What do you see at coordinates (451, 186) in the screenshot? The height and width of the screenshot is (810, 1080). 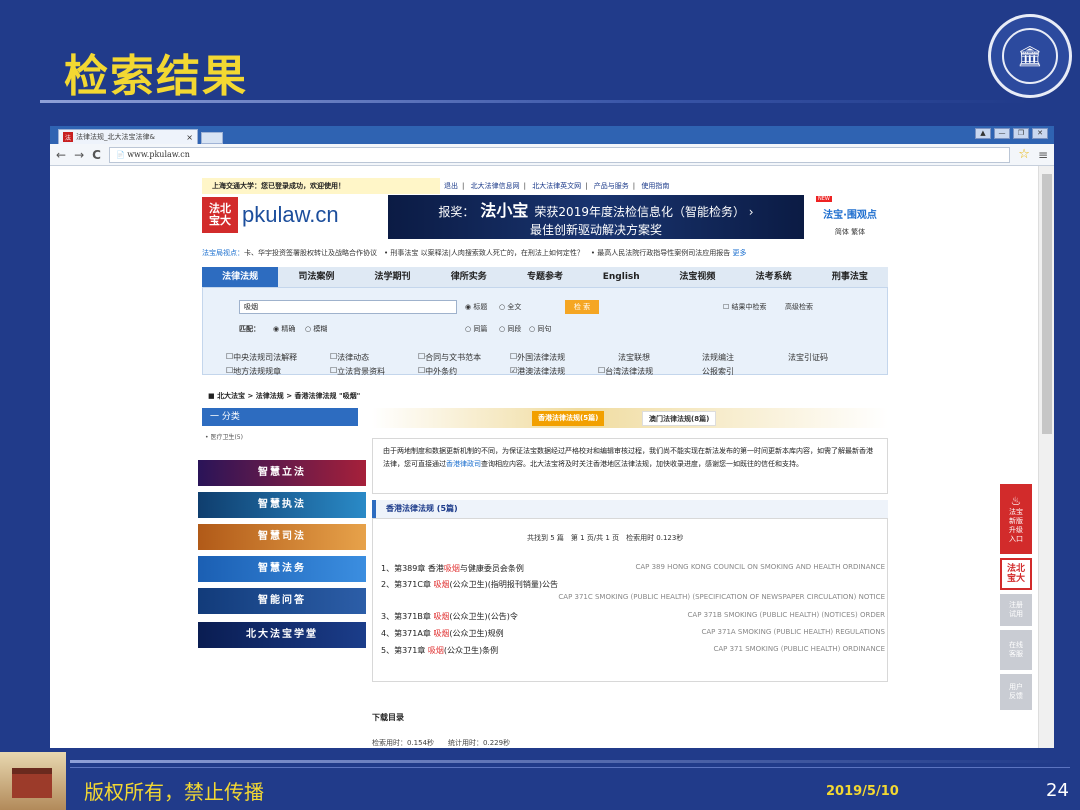 I see `logout-link: 退出` at bounding box center [451, 186].